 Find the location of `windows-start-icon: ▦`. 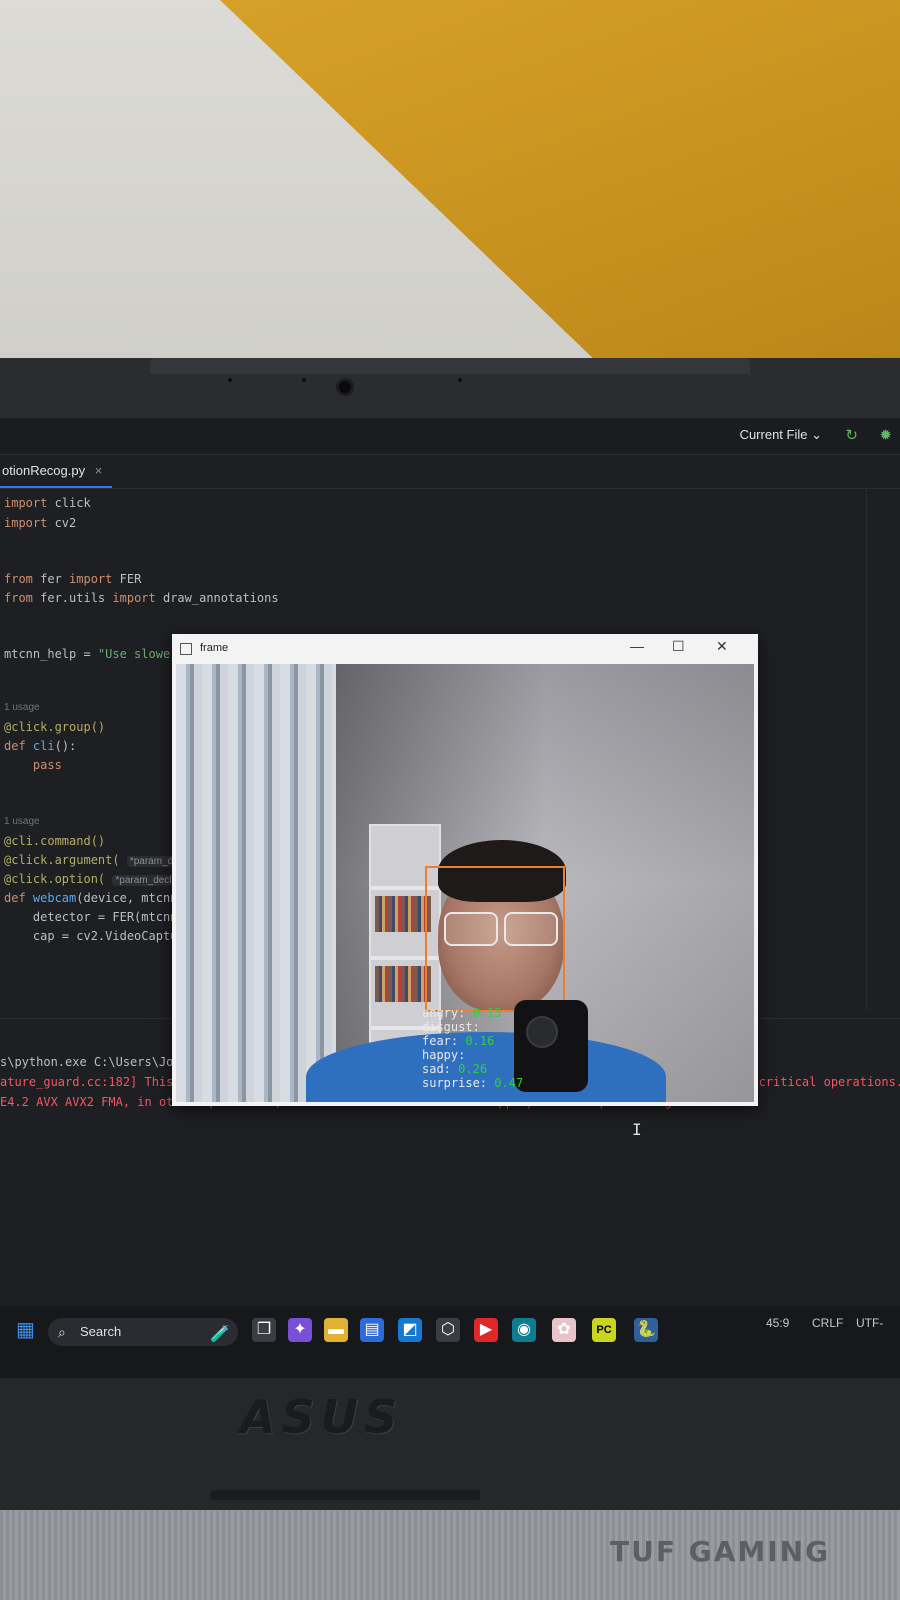

windows-start-icon: ▦ is located at coordinates (26, 1330).